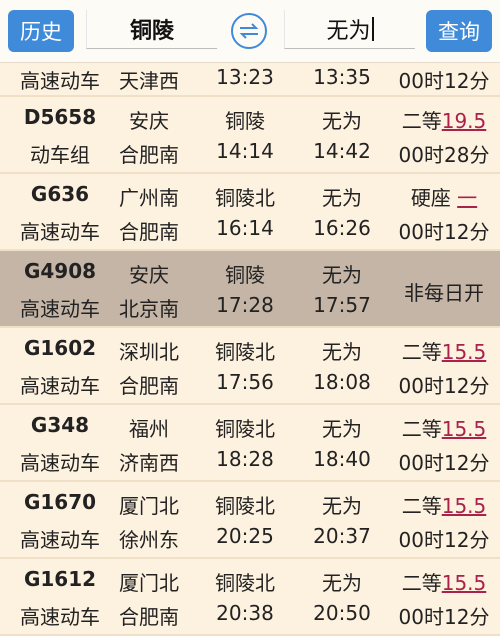 Image resolution: width=500 pixels, height=636 pixels. I want to click on arrival-time: 13:35, so click(342, 77).